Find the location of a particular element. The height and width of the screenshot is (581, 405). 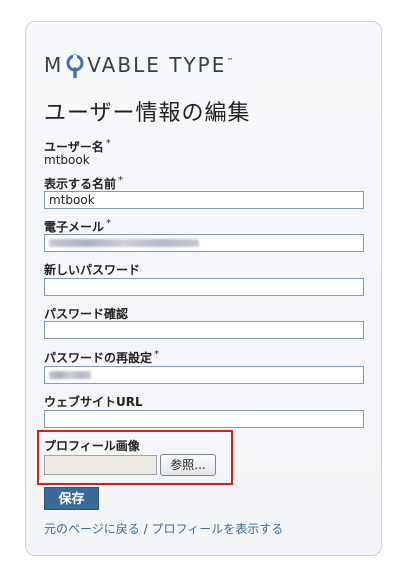

password-confirm-input is located at coordinates (204, 330).